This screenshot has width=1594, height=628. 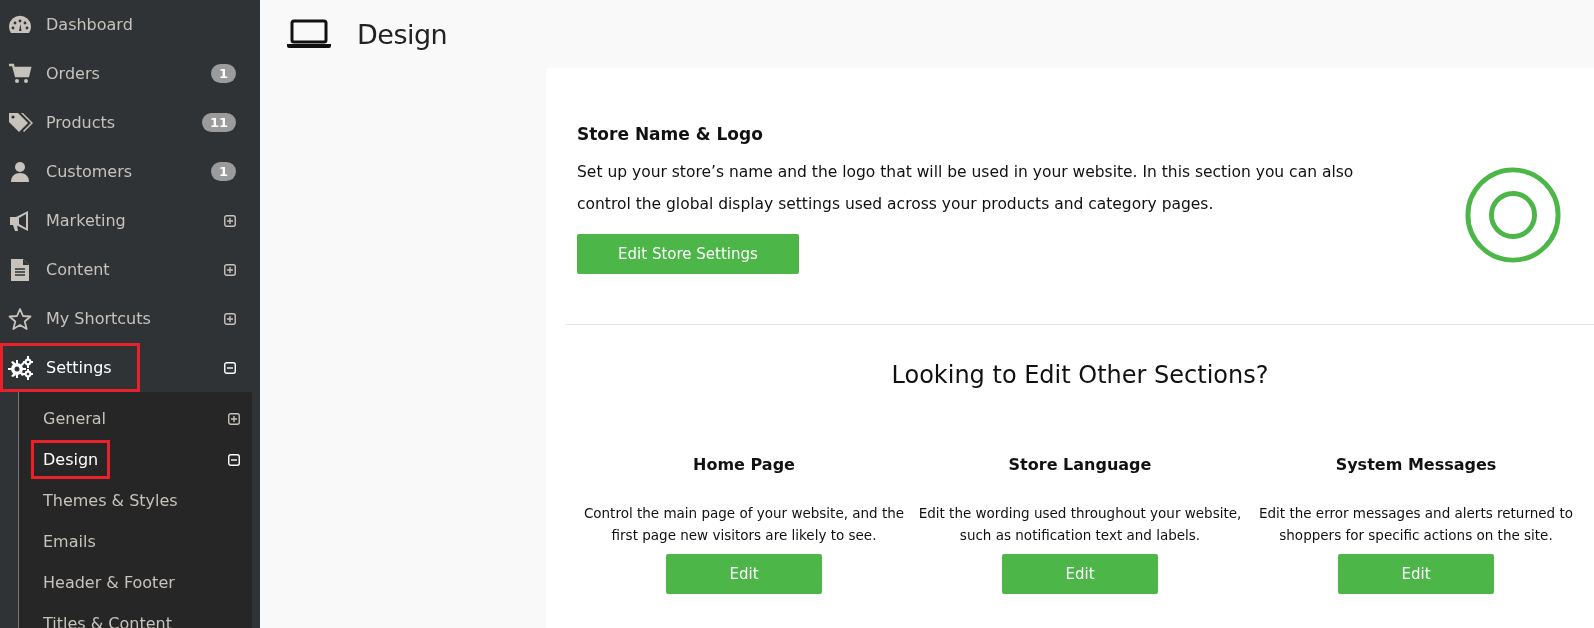 I want to click on card-title: Home Page, so click(x=744, y=464).